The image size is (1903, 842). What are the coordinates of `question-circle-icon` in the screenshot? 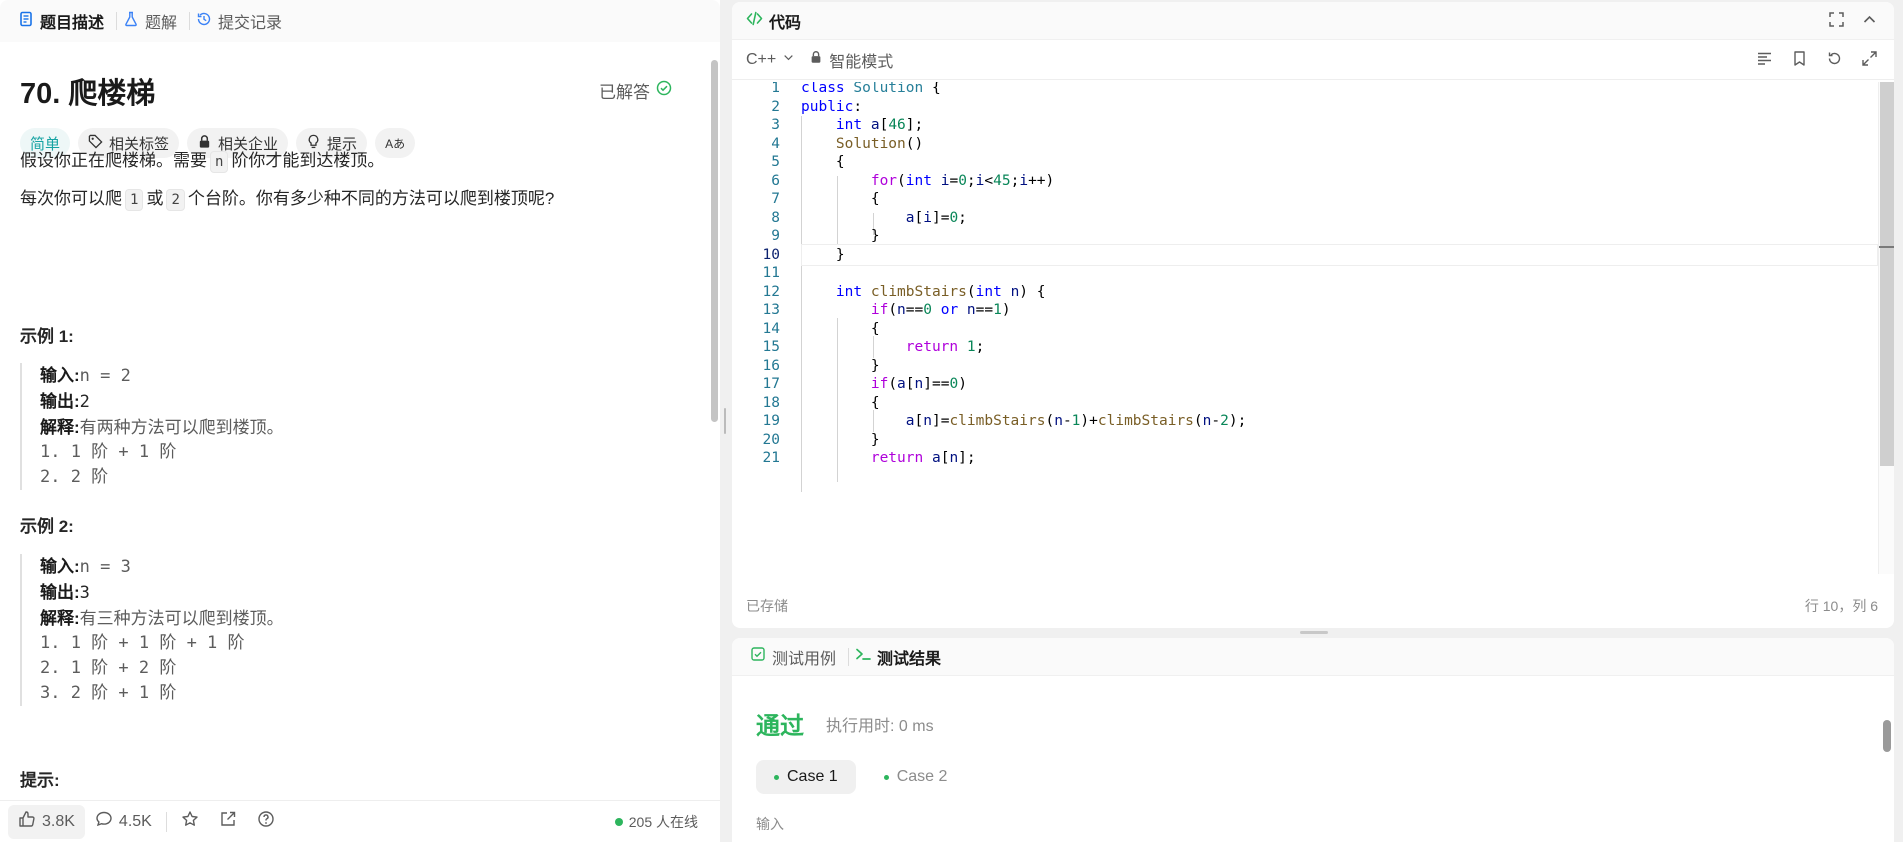 It's located at (266, 821).